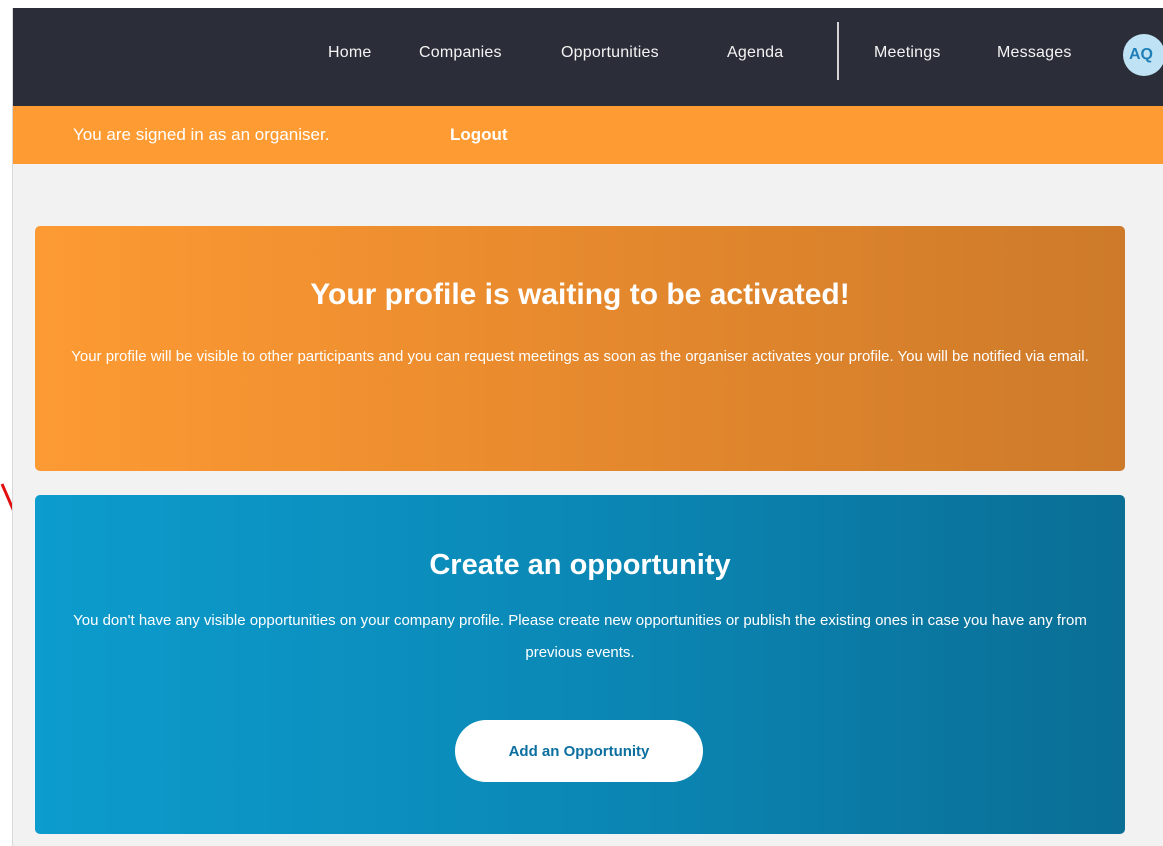 The height and width of the screenshot is (846, 1163). Describe the element at coordinates (610, 53) in the screenshot. I see `nav-item-opportunities: Opportunities` at that location.